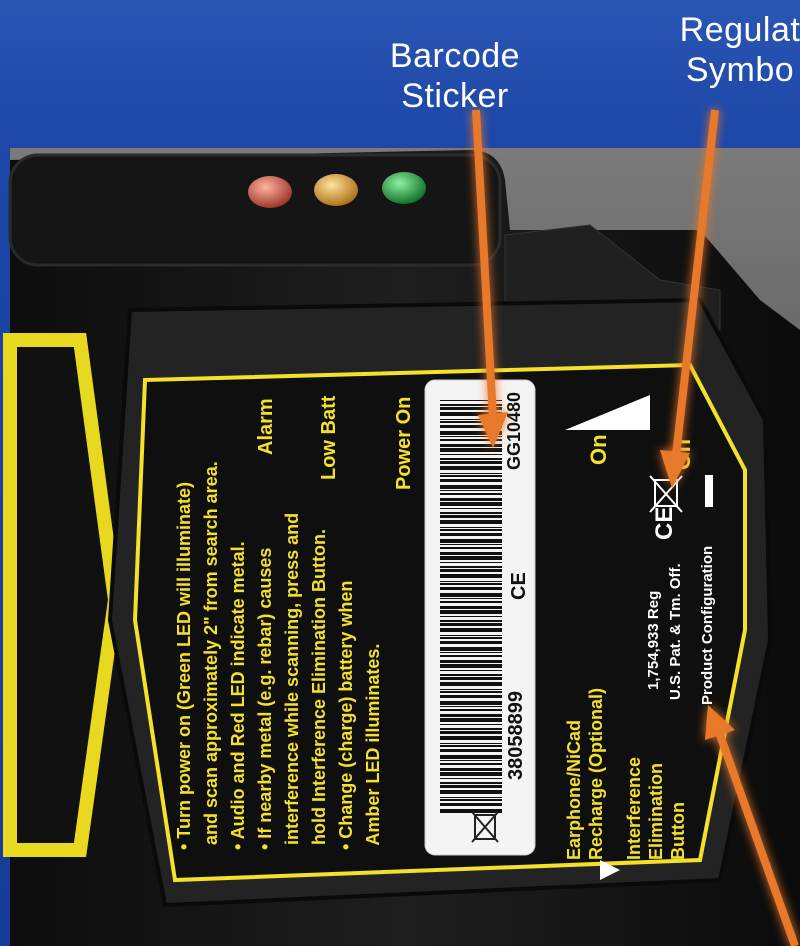  I want to click on patent-line-3: Product Configuration, so click(707, 625).